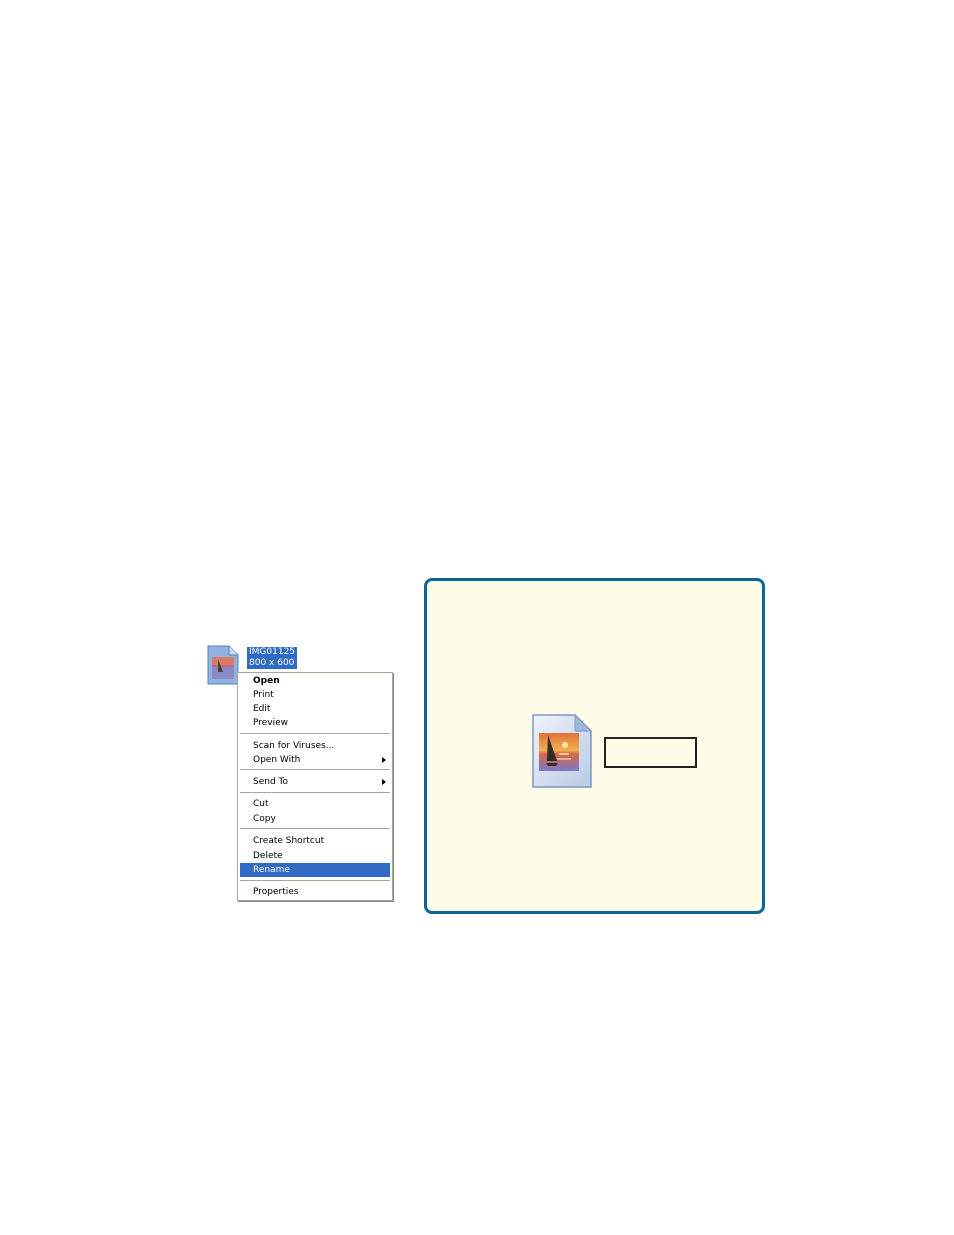 The width and height of the screenshot is (954, 1235). I want to click on menu-item-delete: Delete, so click(315, 856).